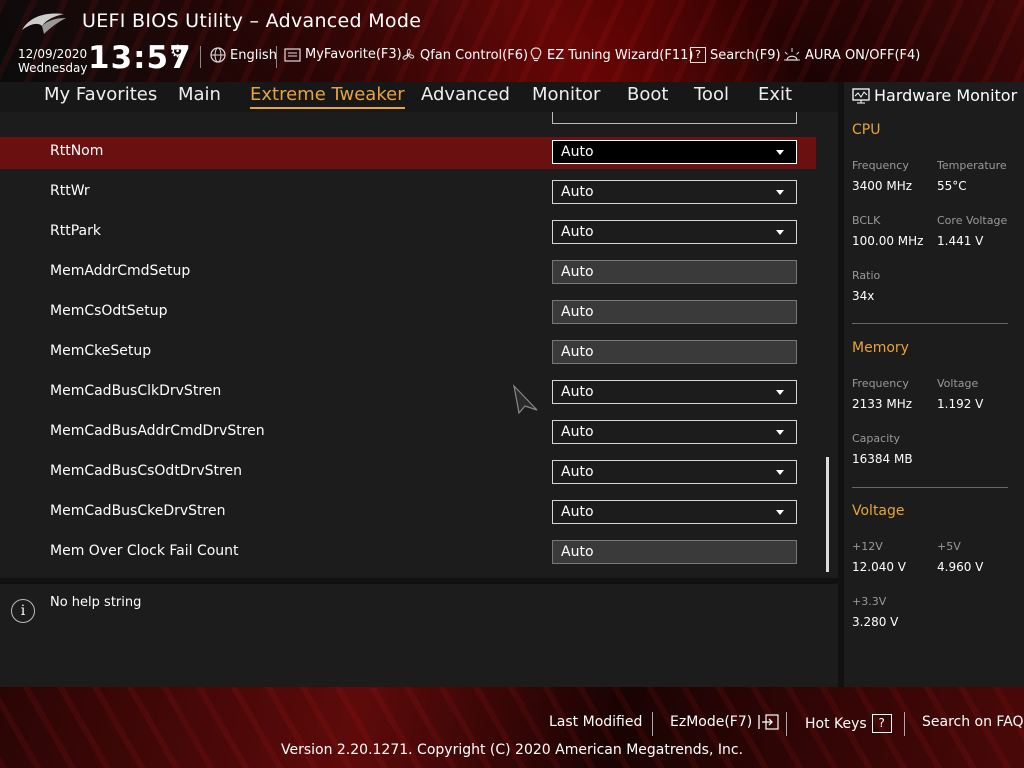  Describe the element at coordinates (972, 165) in the screenshot. I see `cpu-temperature-label: Temperature` at that location.